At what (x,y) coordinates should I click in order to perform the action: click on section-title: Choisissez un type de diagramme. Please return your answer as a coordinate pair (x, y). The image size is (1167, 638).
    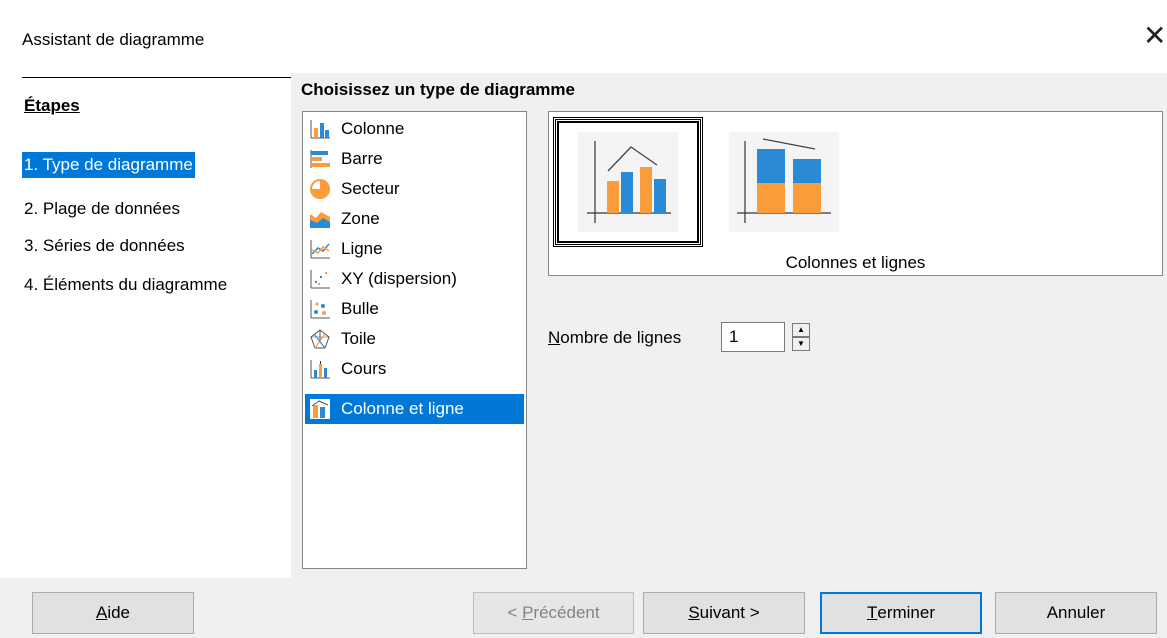
    Looking at the image, I should click on (438, 89).